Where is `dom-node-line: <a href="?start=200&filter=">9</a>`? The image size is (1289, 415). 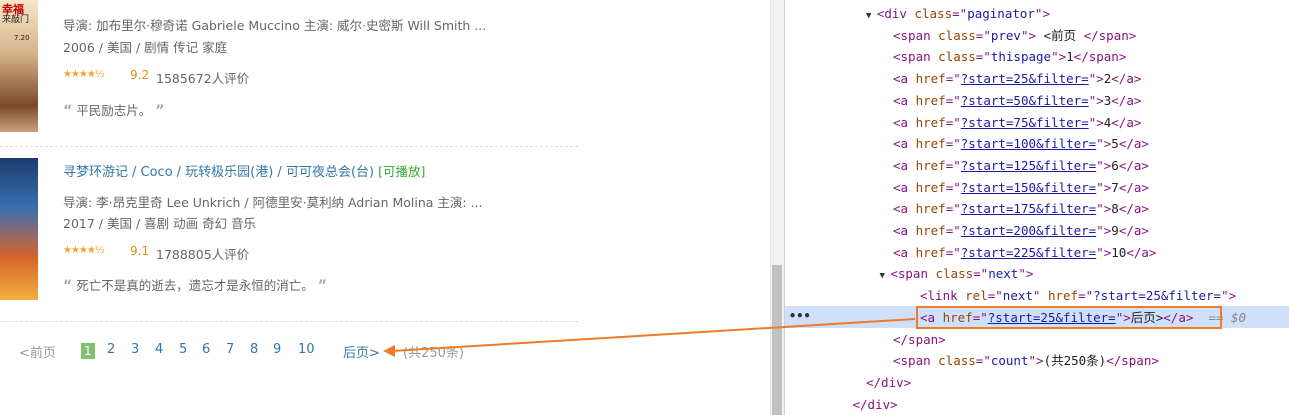
dom-node-line: <a href="?start=200&filter=">9</a> is located at coordinates (1021, 231).